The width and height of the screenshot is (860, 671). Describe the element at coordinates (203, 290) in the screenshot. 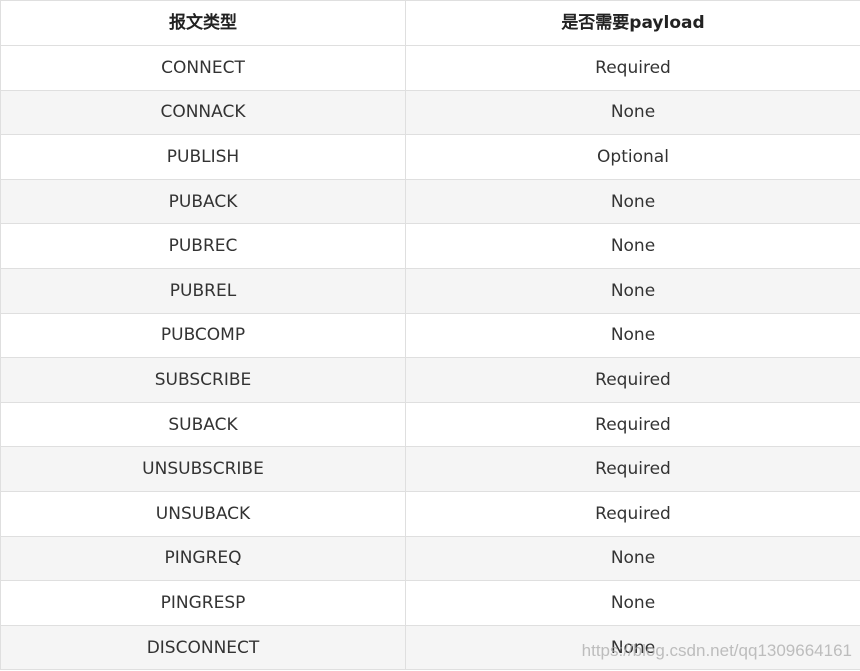

I see `cell-message-type: PUBREL` at that location.